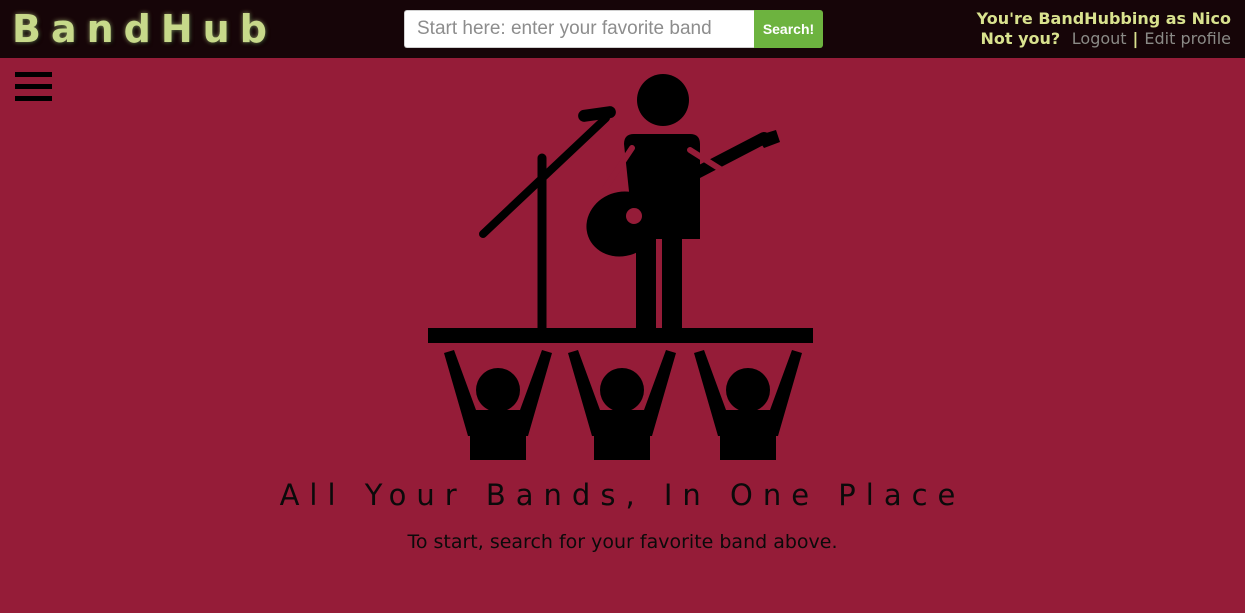  I want to click on guitar-sound-hole, so click(634, 216).